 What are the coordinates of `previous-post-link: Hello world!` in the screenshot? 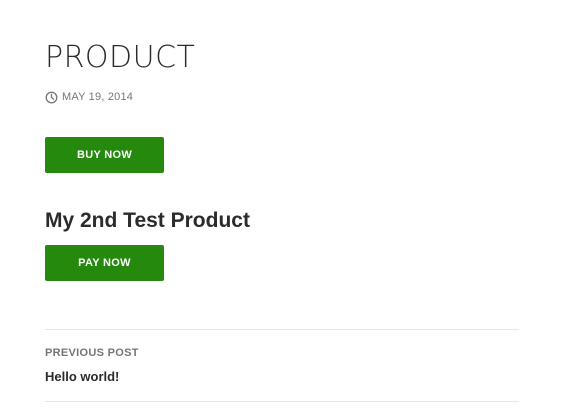 It's located at (82, 377).